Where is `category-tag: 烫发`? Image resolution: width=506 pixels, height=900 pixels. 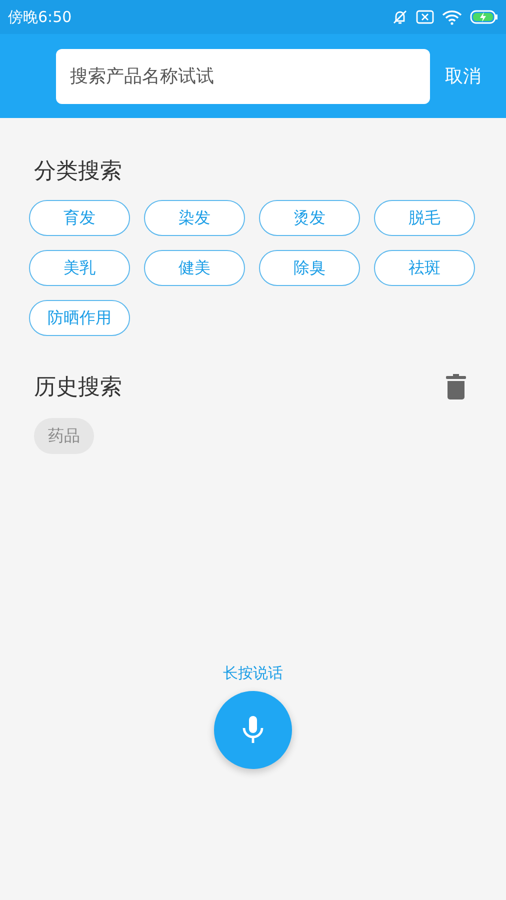
category-tag: 烫发 is located at coordinates (309, 218).